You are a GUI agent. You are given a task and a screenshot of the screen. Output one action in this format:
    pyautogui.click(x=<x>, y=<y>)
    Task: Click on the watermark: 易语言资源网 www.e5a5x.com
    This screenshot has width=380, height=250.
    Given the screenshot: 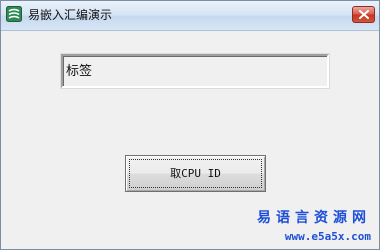 What is the action you would take?
    pyautogui.click(x=314, y=226)
    